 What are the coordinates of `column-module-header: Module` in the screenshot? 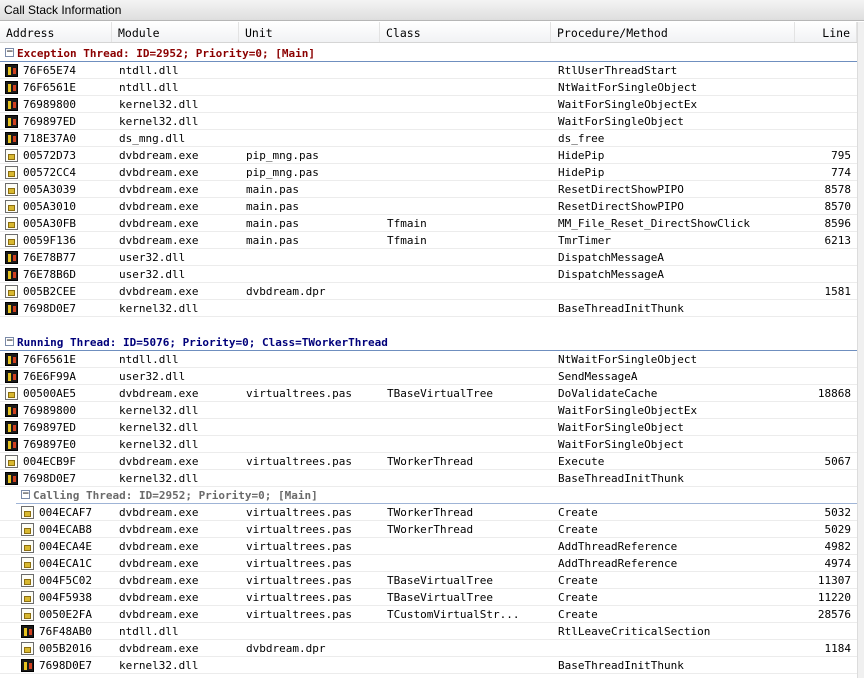 It's located at (175, 32).